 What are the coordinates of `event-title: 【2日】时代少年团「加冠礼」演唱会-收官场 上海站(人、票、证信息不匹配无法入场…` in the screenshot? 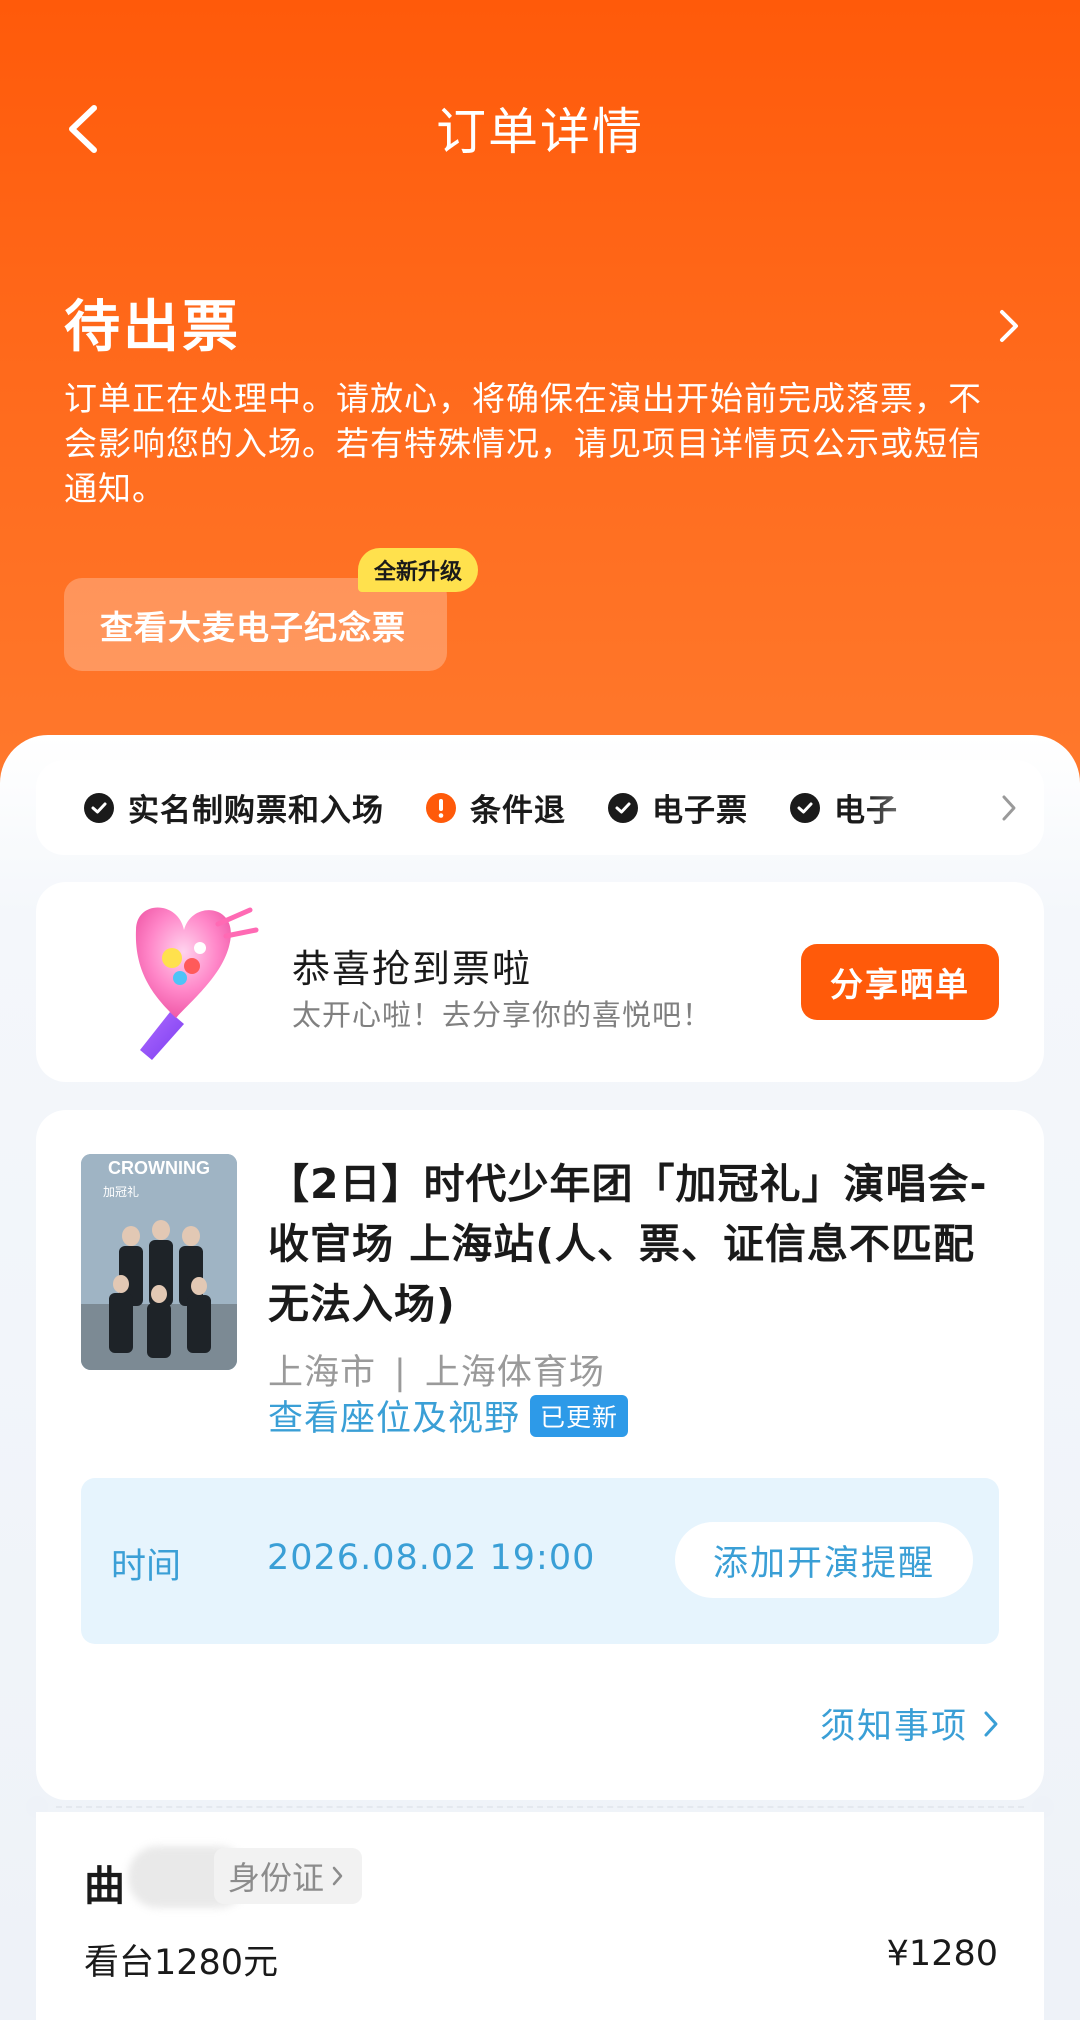 It's located at (638, 1244).